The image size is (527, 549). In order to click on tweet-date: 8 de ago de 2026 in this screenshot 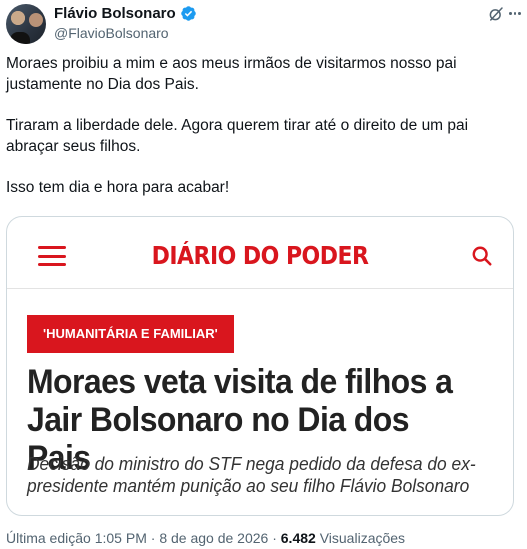, I will do `click(213, 538)`.